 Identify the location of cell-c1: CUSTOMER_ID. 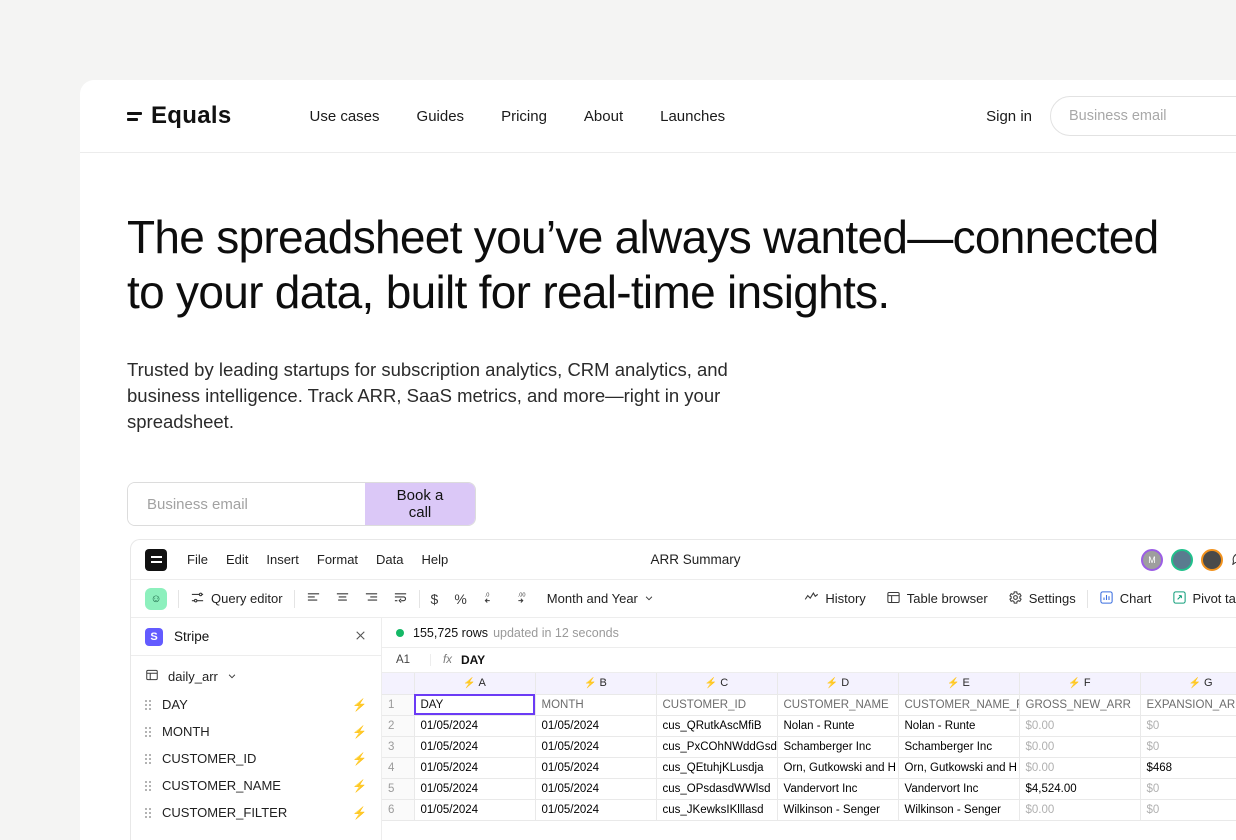
(717, 705).